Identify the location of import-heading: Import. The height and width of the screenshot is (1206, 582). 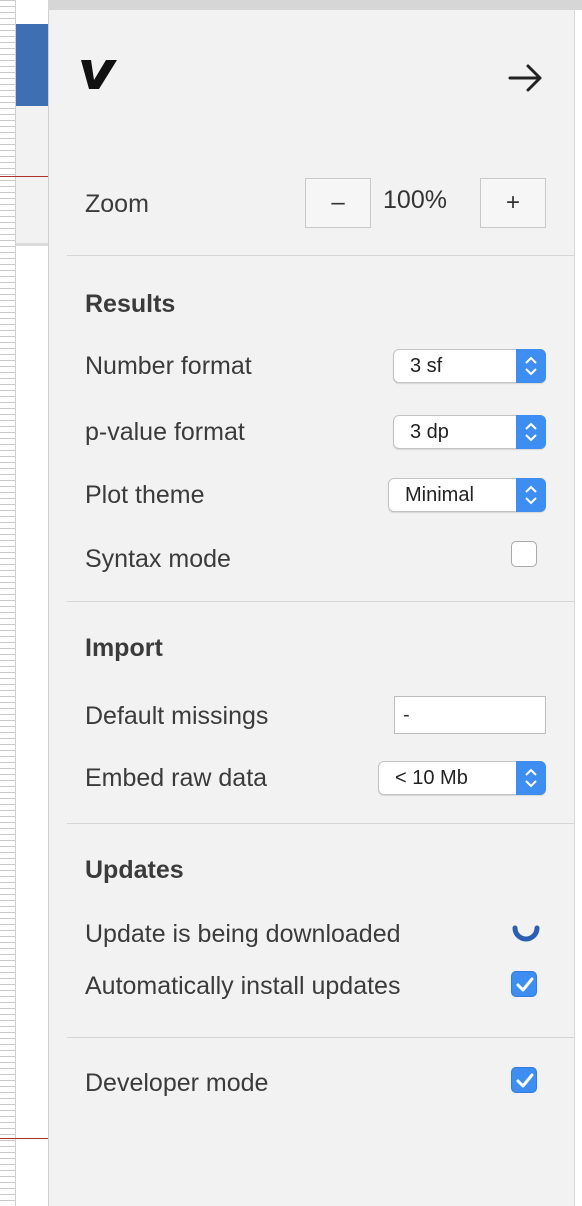
(124, 648).